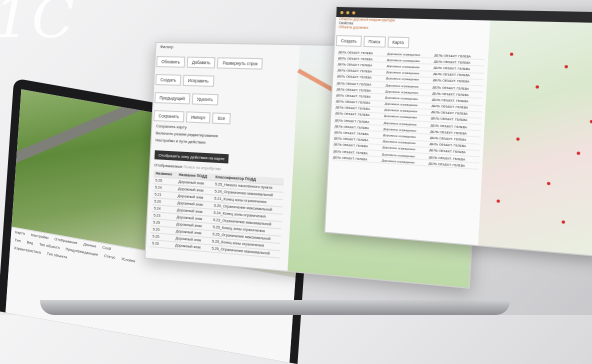 The image size is (592, 364). Describe the element at coordinates (198, 81) in the screenshot. I see `action-button: Исправить` at that location.